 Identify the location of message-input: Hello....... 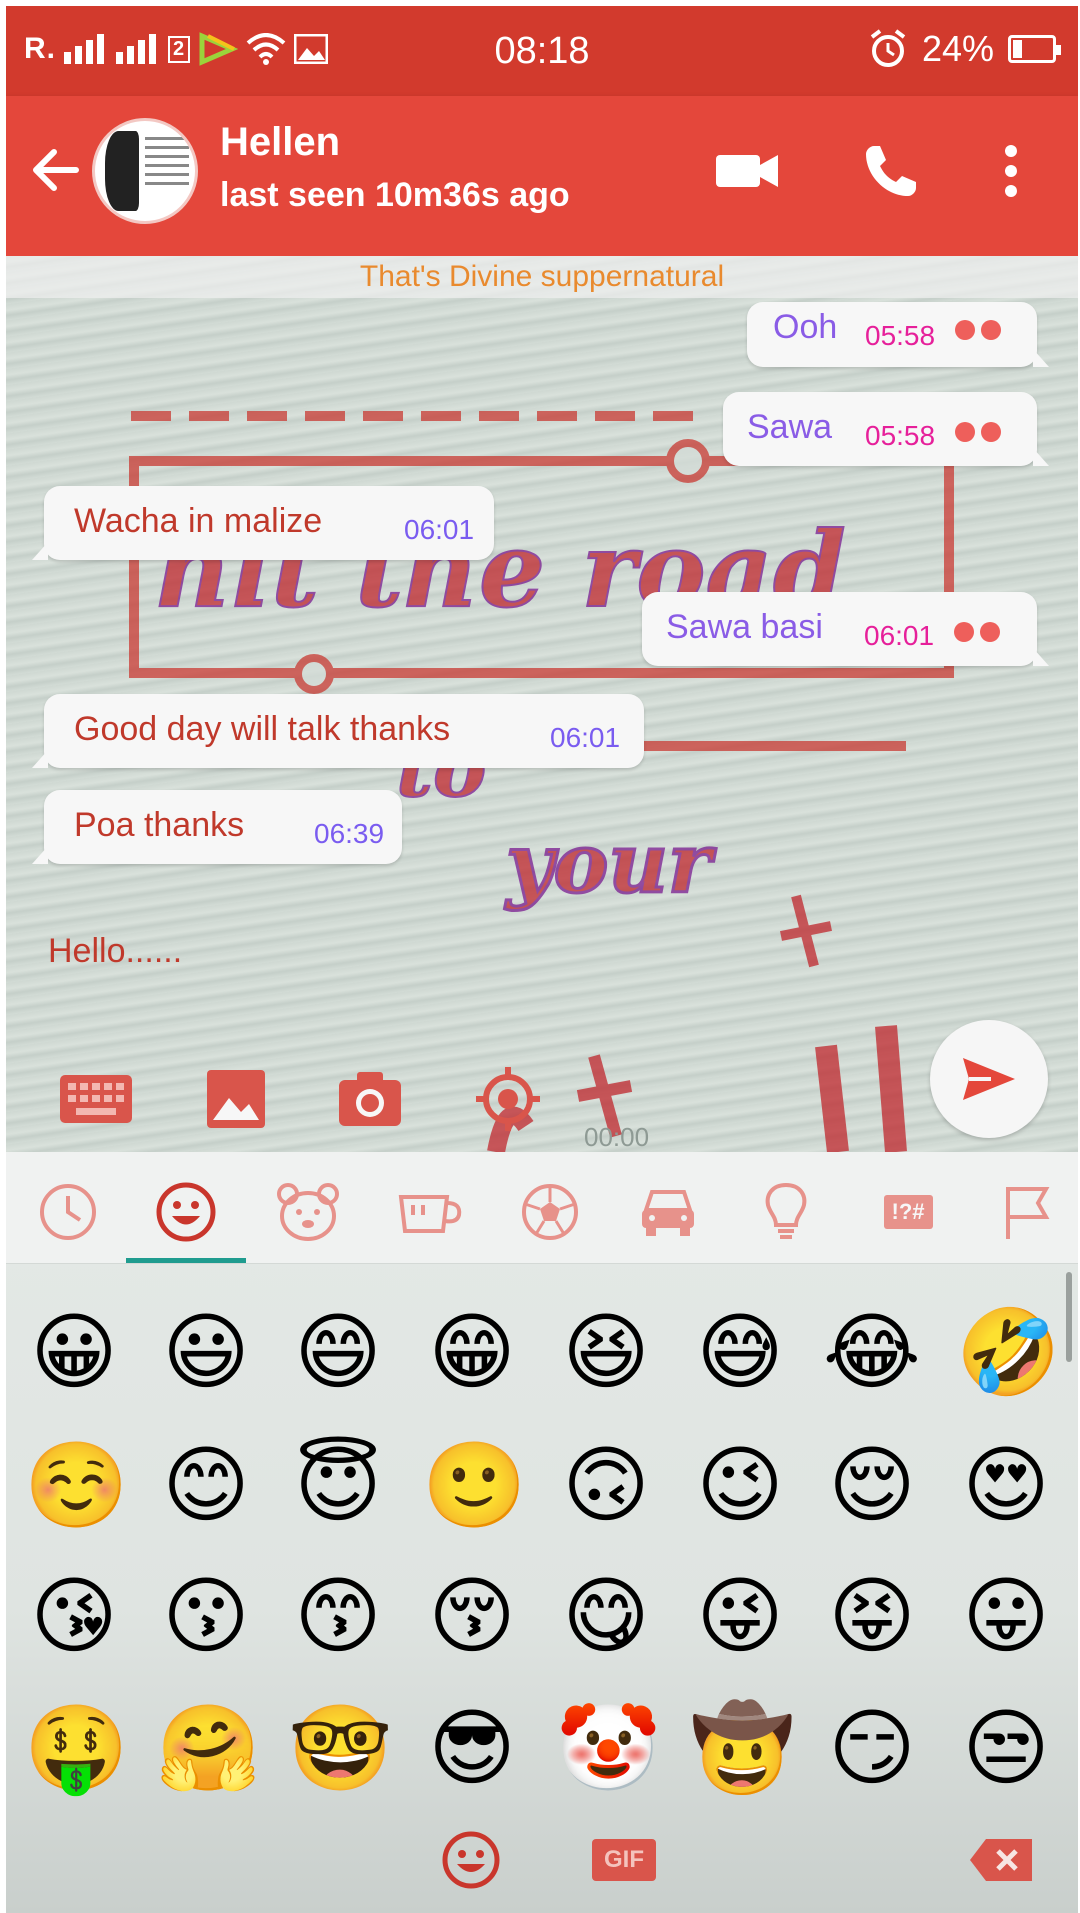
(115, 951).